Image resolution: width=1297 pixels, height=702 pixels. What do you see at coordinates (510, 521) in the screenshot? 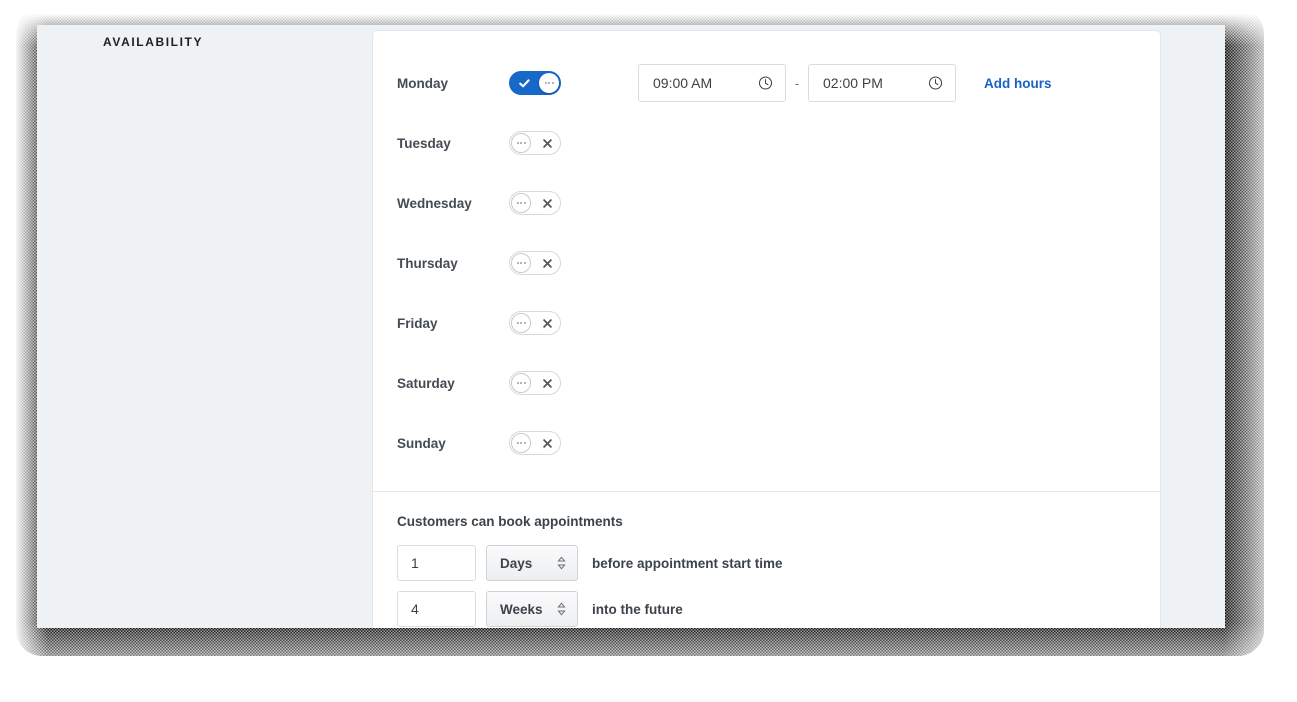
I see `booking-section-title: Customers can book appointments` at bounding box center [510, 521].